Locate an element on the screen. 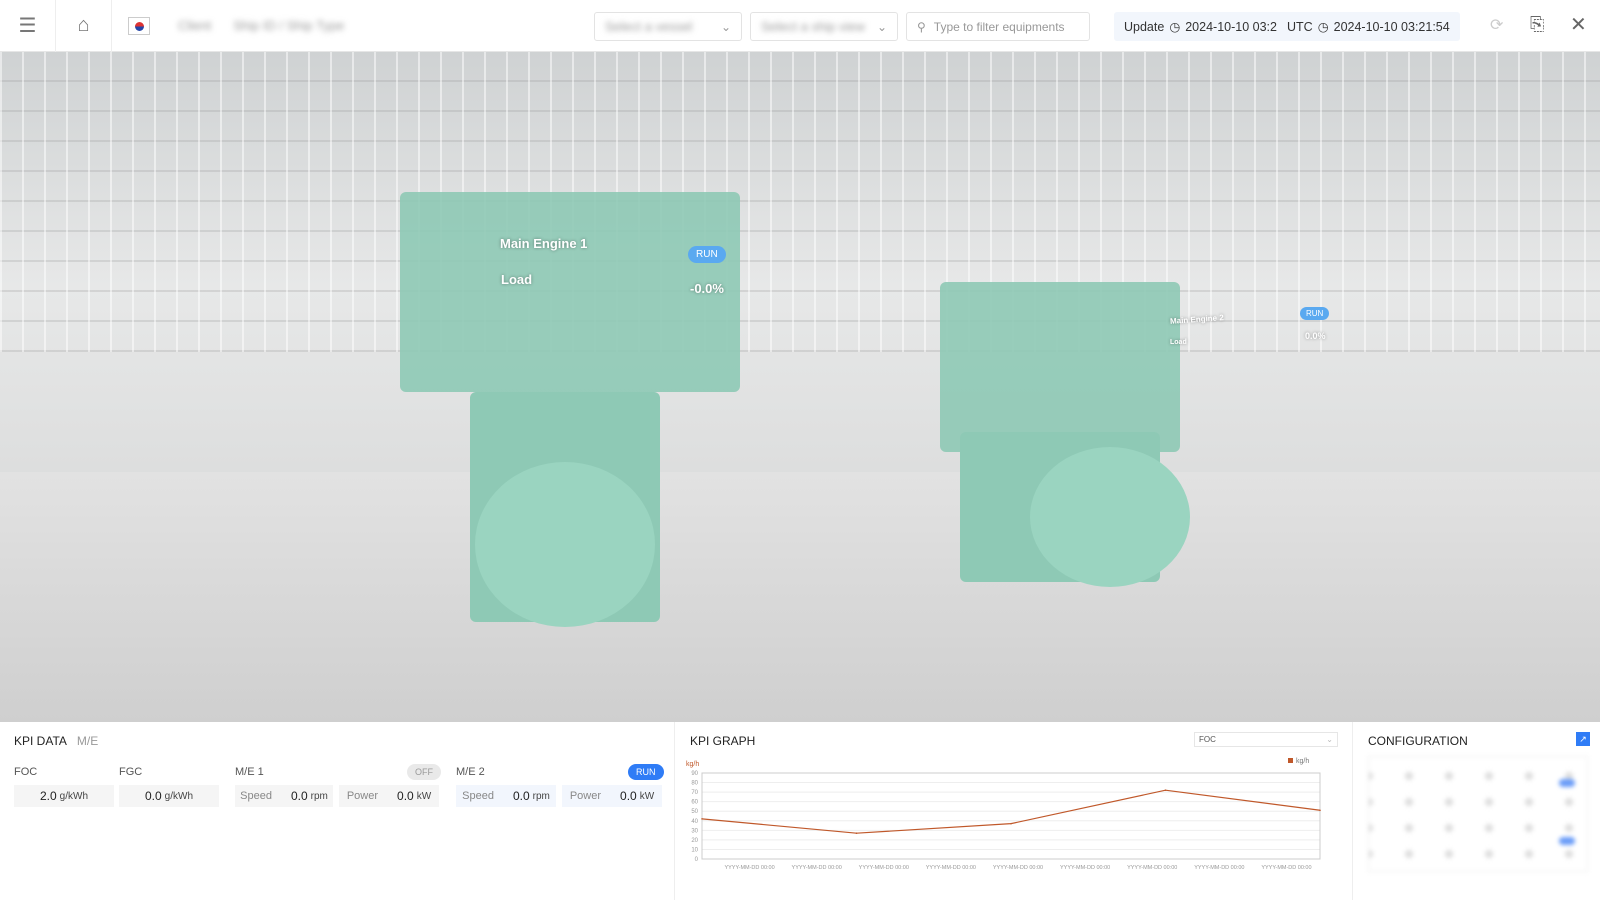 The height and width of the screenshot is (900, 1600). y-tick-label: 0 is located at coordinates (697, 860).